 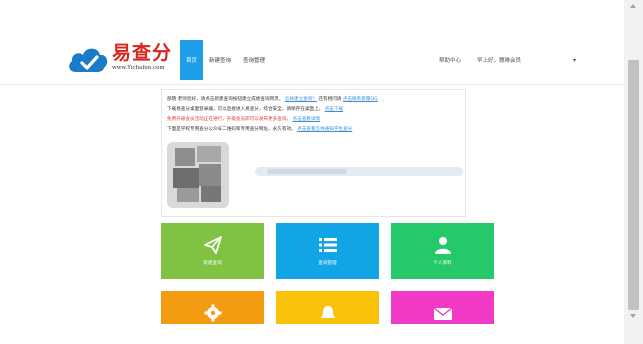 What do you see at coordinates (328, 312) in the screenshot?
I see `bell-icon` at bounding box center [328, 312].